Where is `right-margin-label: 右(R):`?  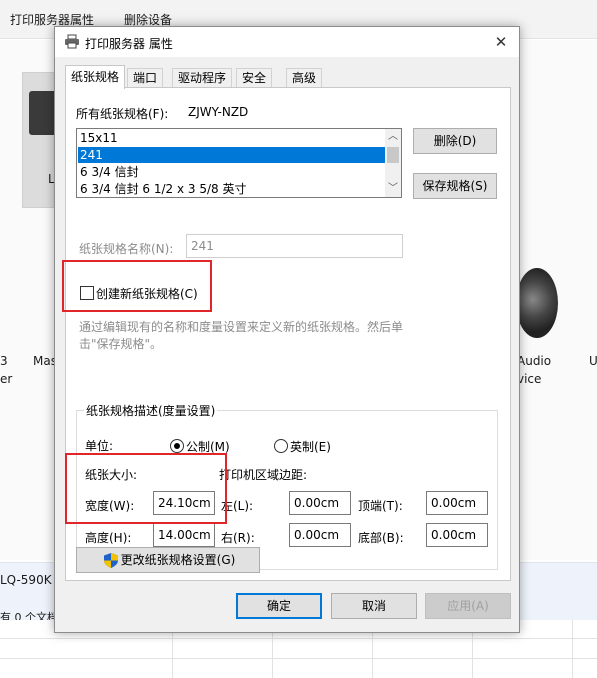 right-margin-label: 右(R): is located at coordinates (238, 538).